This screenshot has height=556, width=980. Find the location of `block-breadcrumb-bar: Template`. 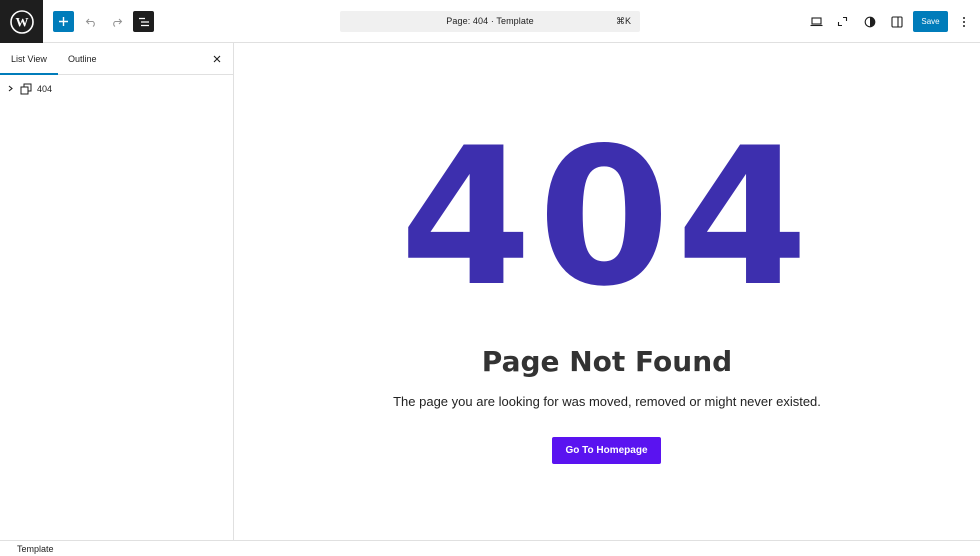

block-breadcrumb-bar: Template is located at coordinates (490, 548).